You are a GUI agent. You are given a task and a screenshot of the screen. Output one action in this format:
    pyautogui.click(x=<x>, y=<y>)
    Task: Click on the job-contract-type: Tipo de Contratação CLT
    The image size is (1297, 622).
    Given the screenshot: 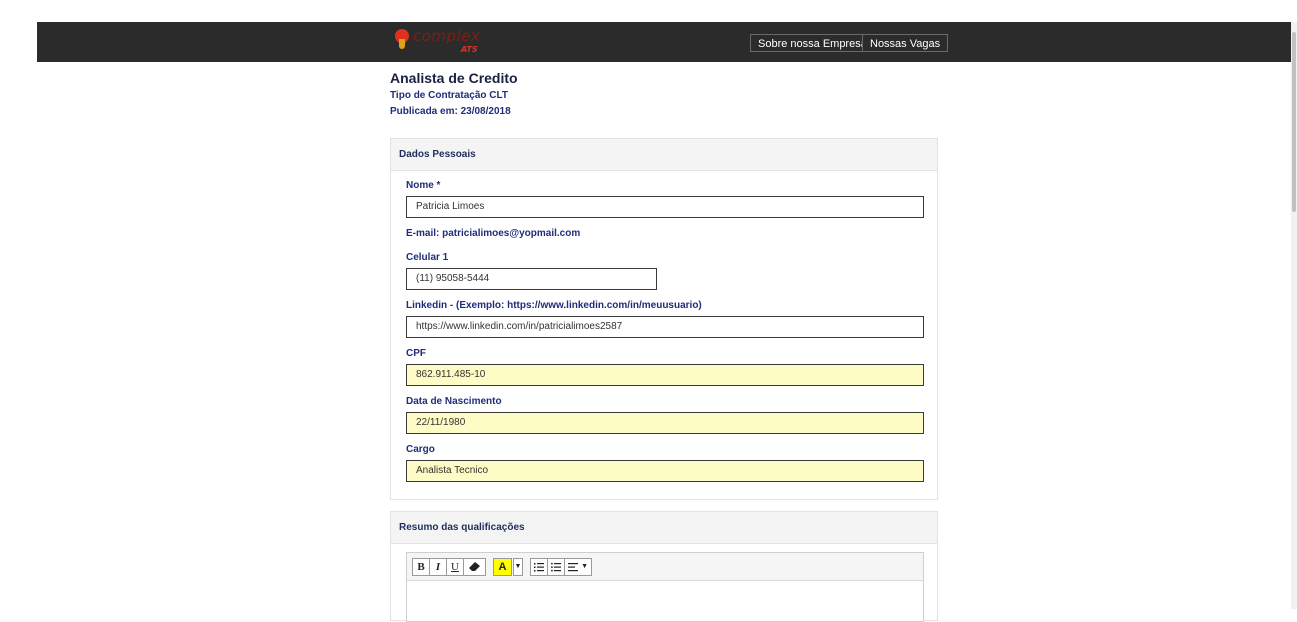 What is the action you would take?
    pyautogui.click(x=449, y=95)
    